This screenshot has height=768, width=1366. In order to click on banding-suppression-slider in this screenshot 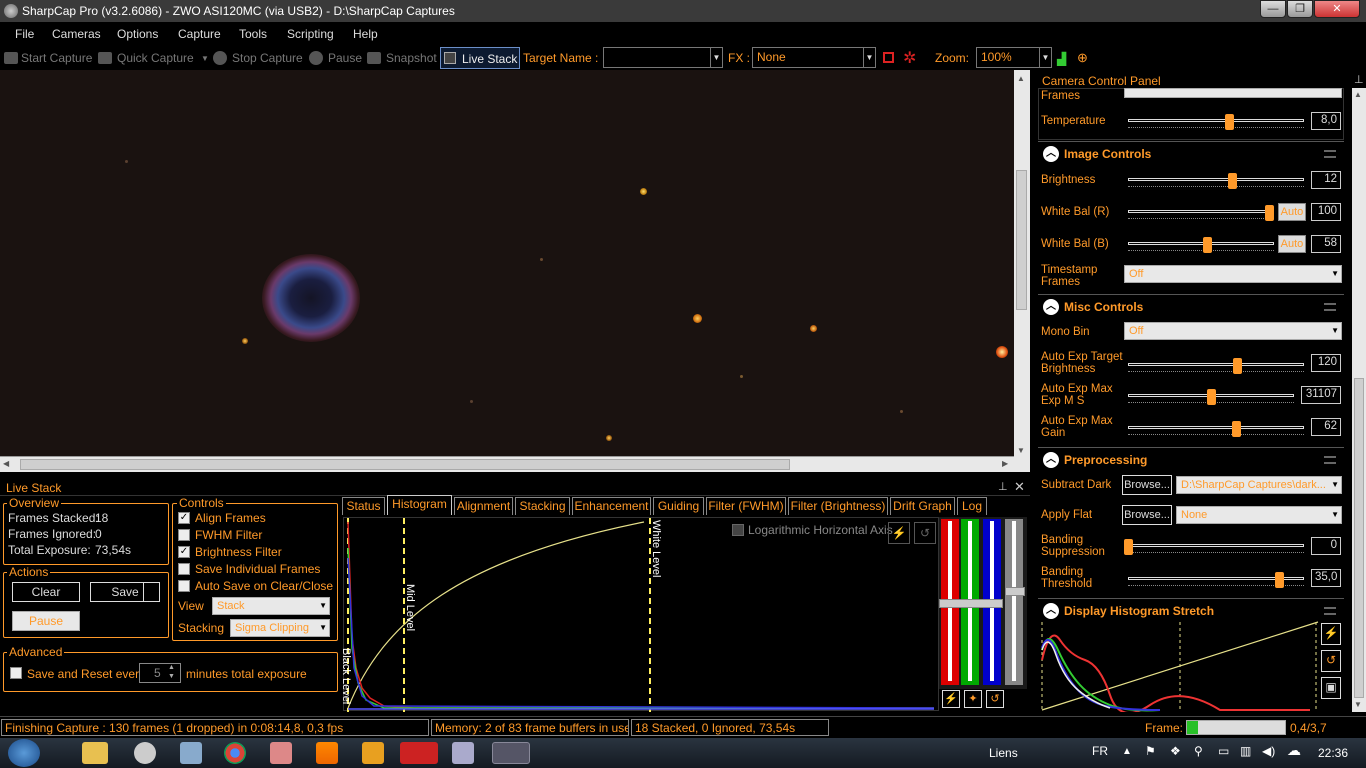, I will do `click(1214, 547)`.